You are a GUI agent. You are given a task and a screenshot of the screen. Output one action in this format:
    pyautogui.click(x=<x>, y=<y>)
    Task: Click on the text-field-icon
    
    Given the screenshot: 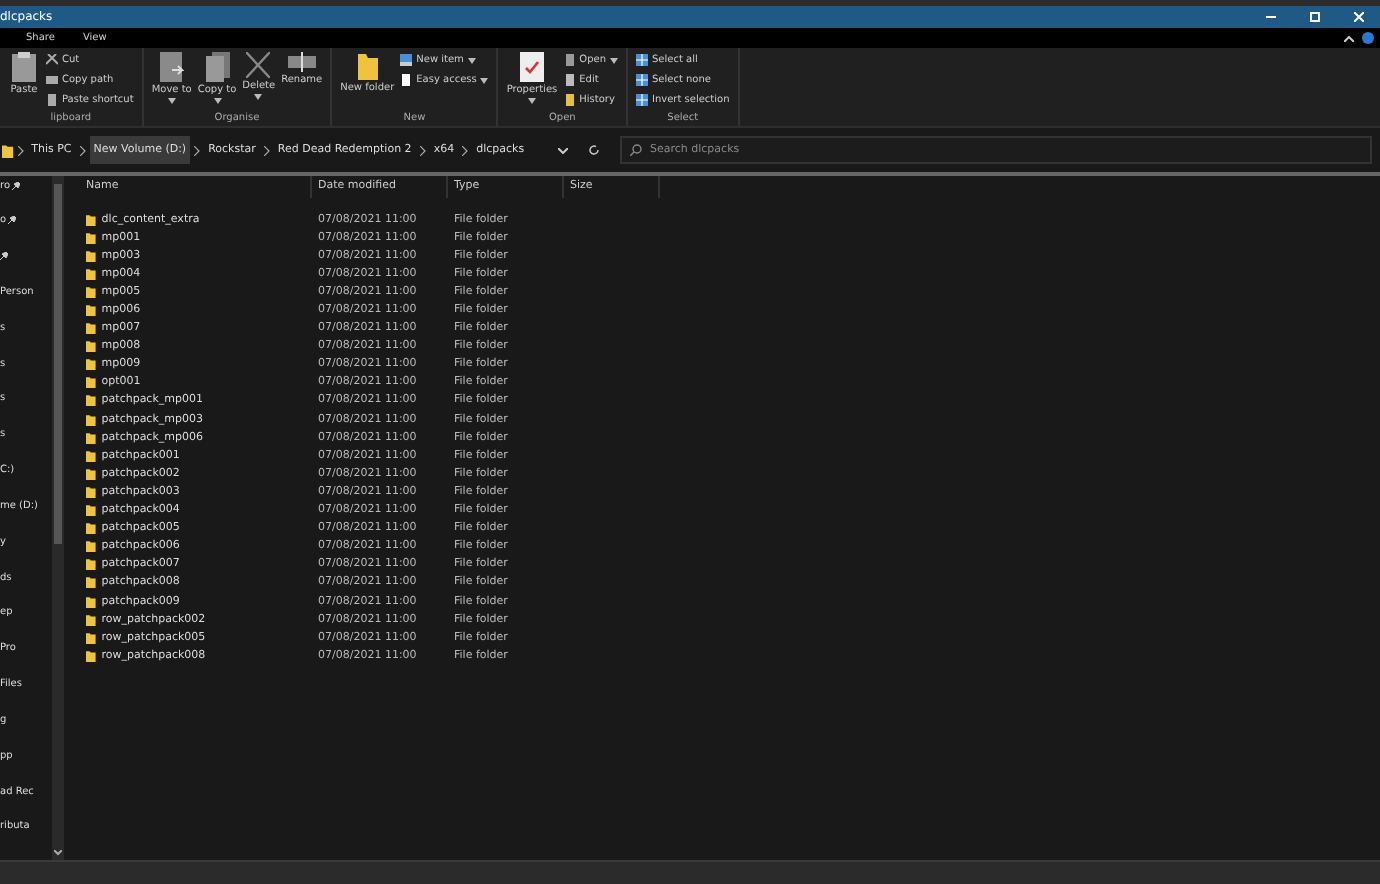 What is the action you would take?
    pyautogui.click(x=301, y=62)
    